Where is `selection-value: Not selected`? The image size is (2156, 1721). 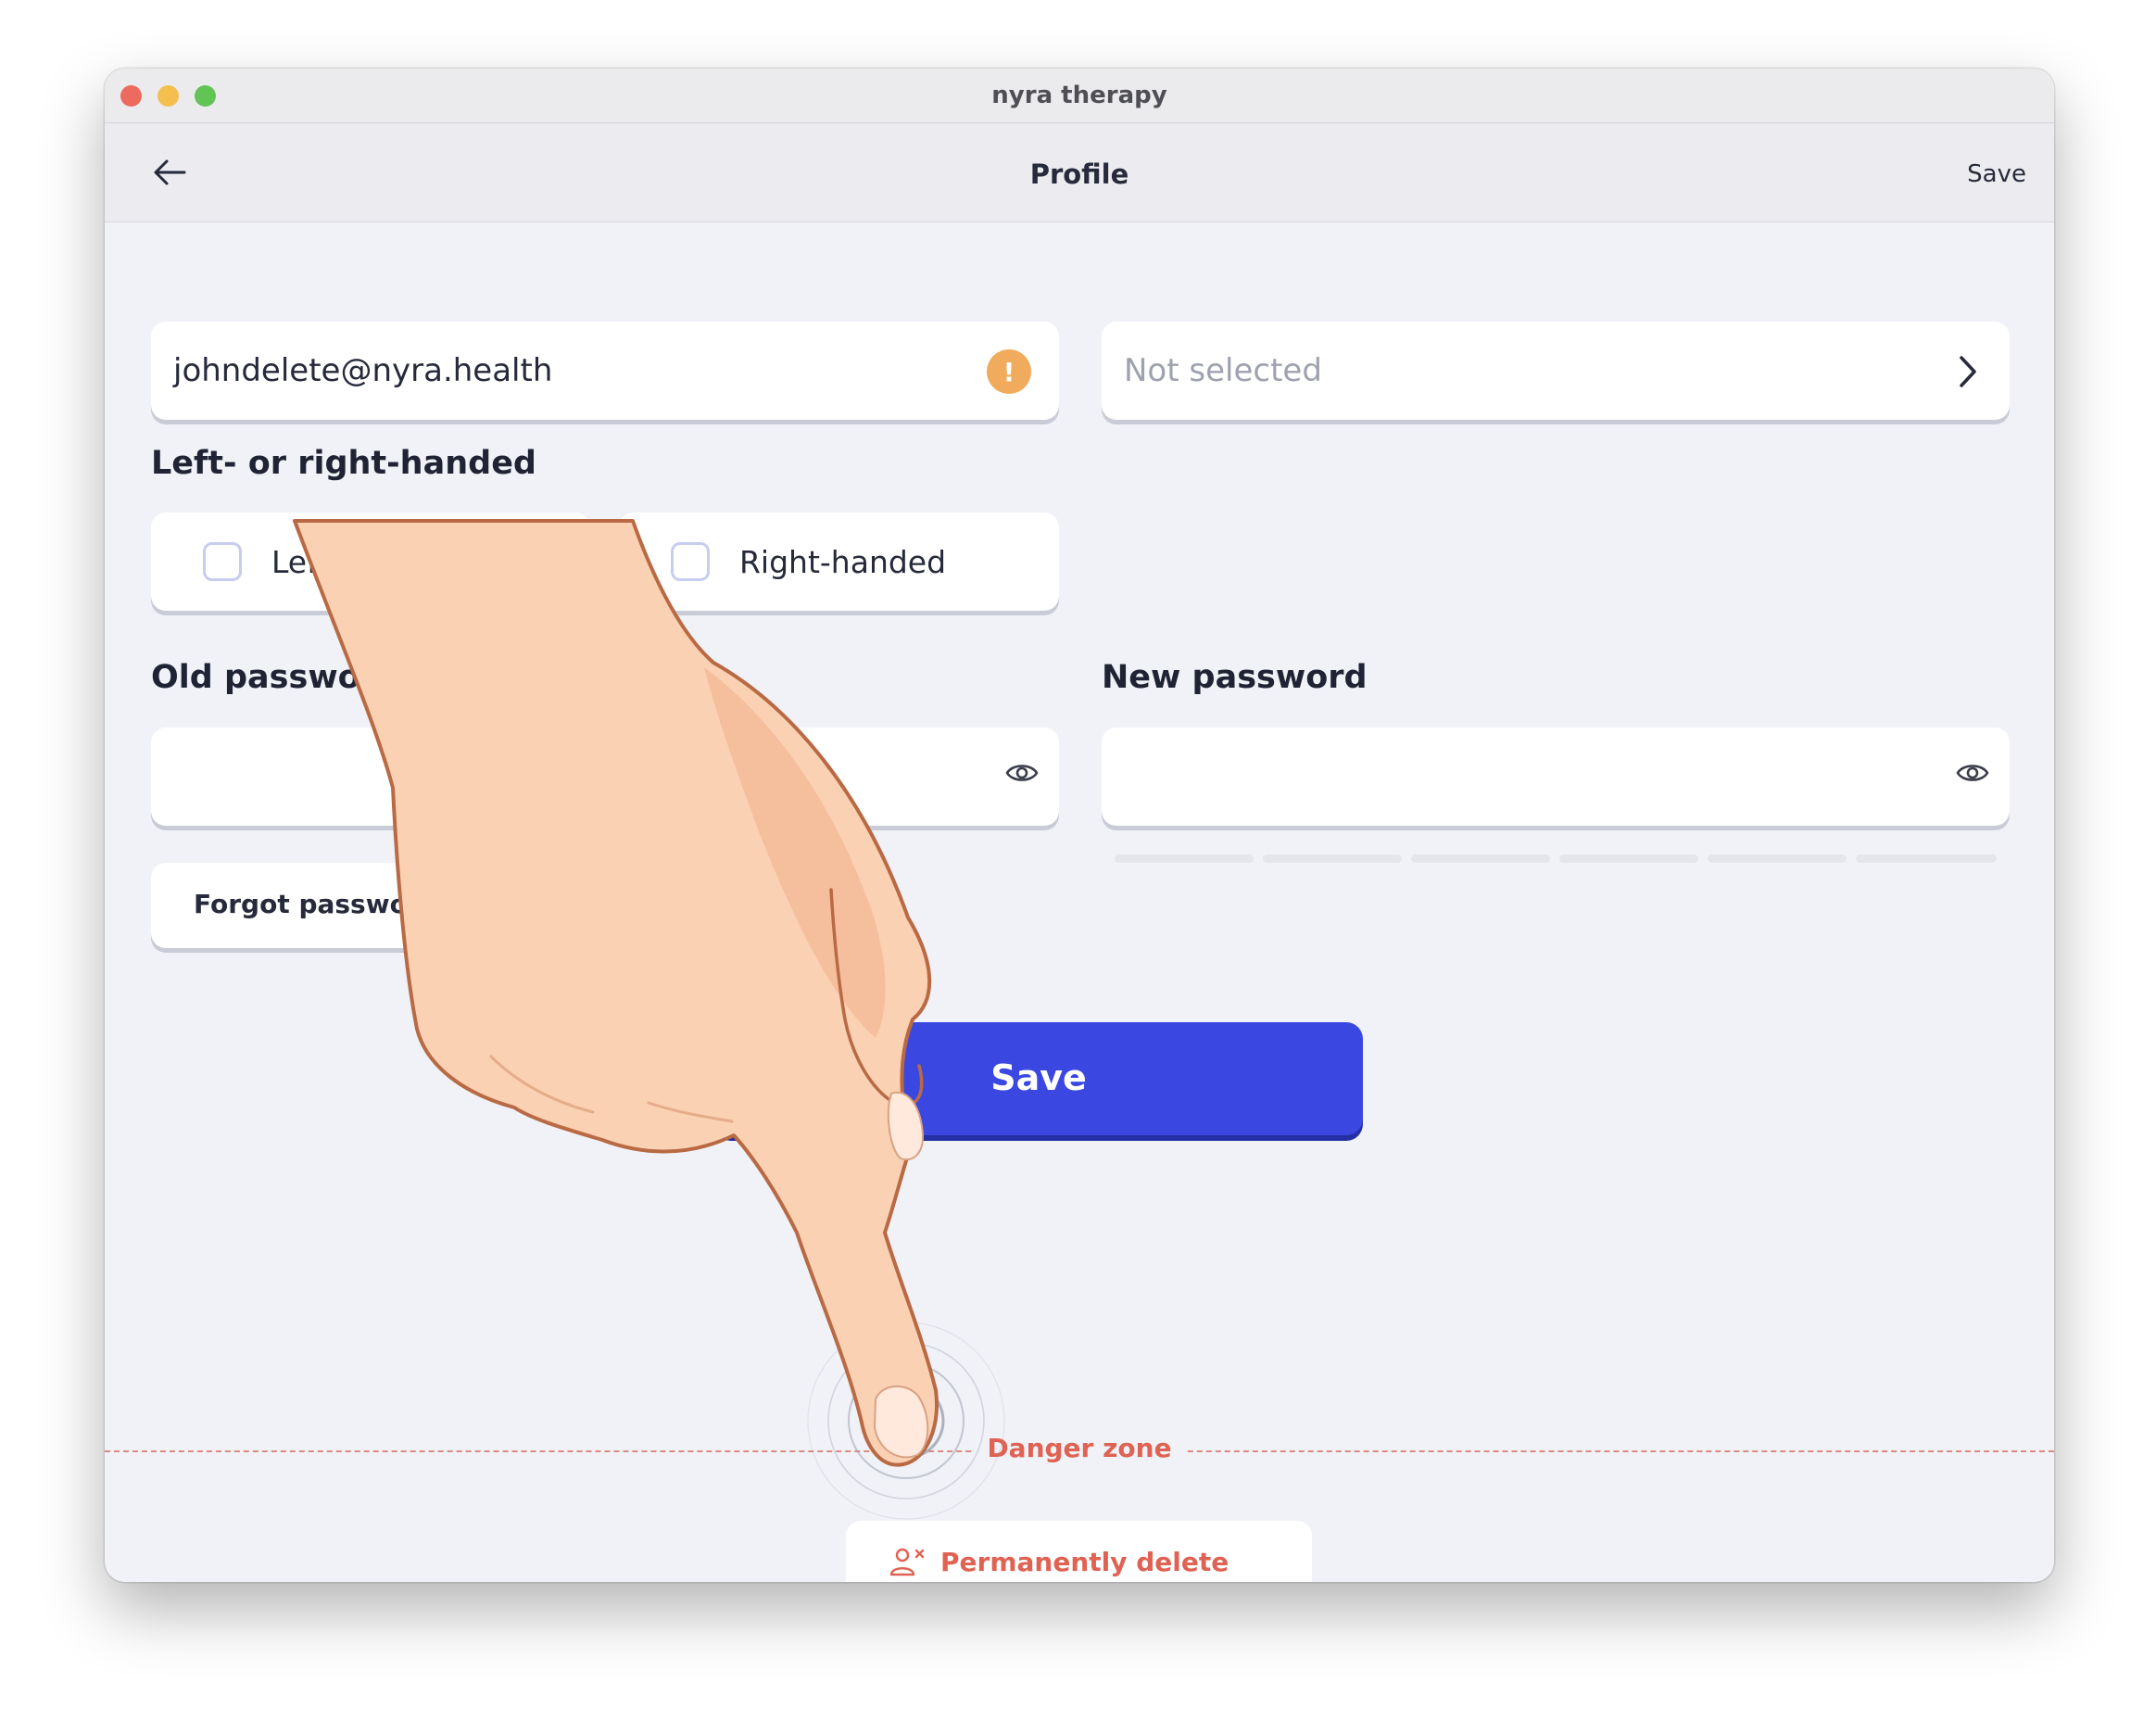 selection-value: Not selected is located at coordinates (1223, 370).